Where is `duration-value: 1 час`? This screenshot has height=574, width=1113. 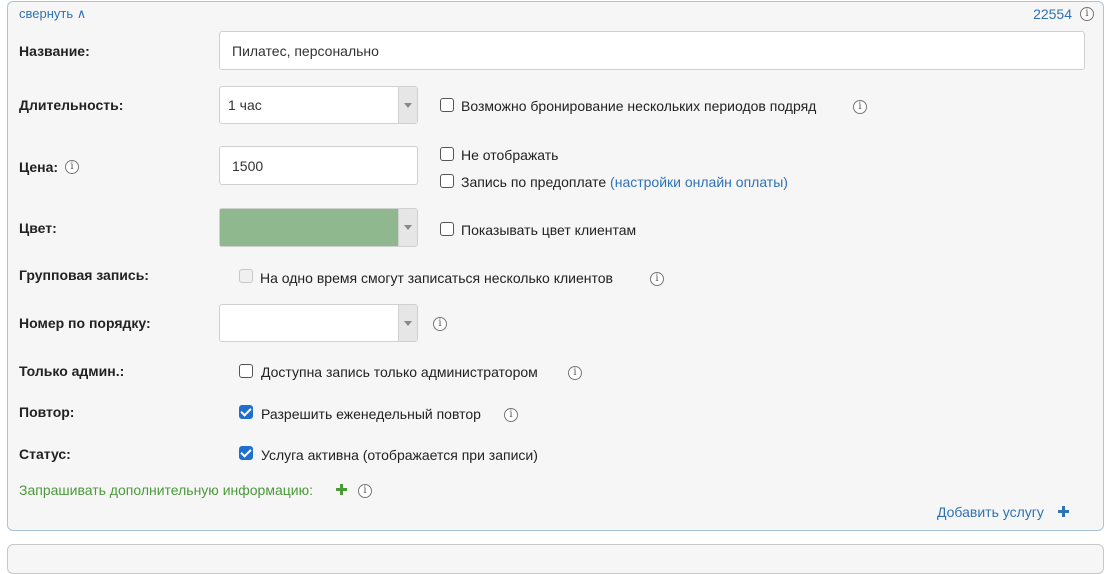 duration-value: 1 час is located at coordinates (245, 105).